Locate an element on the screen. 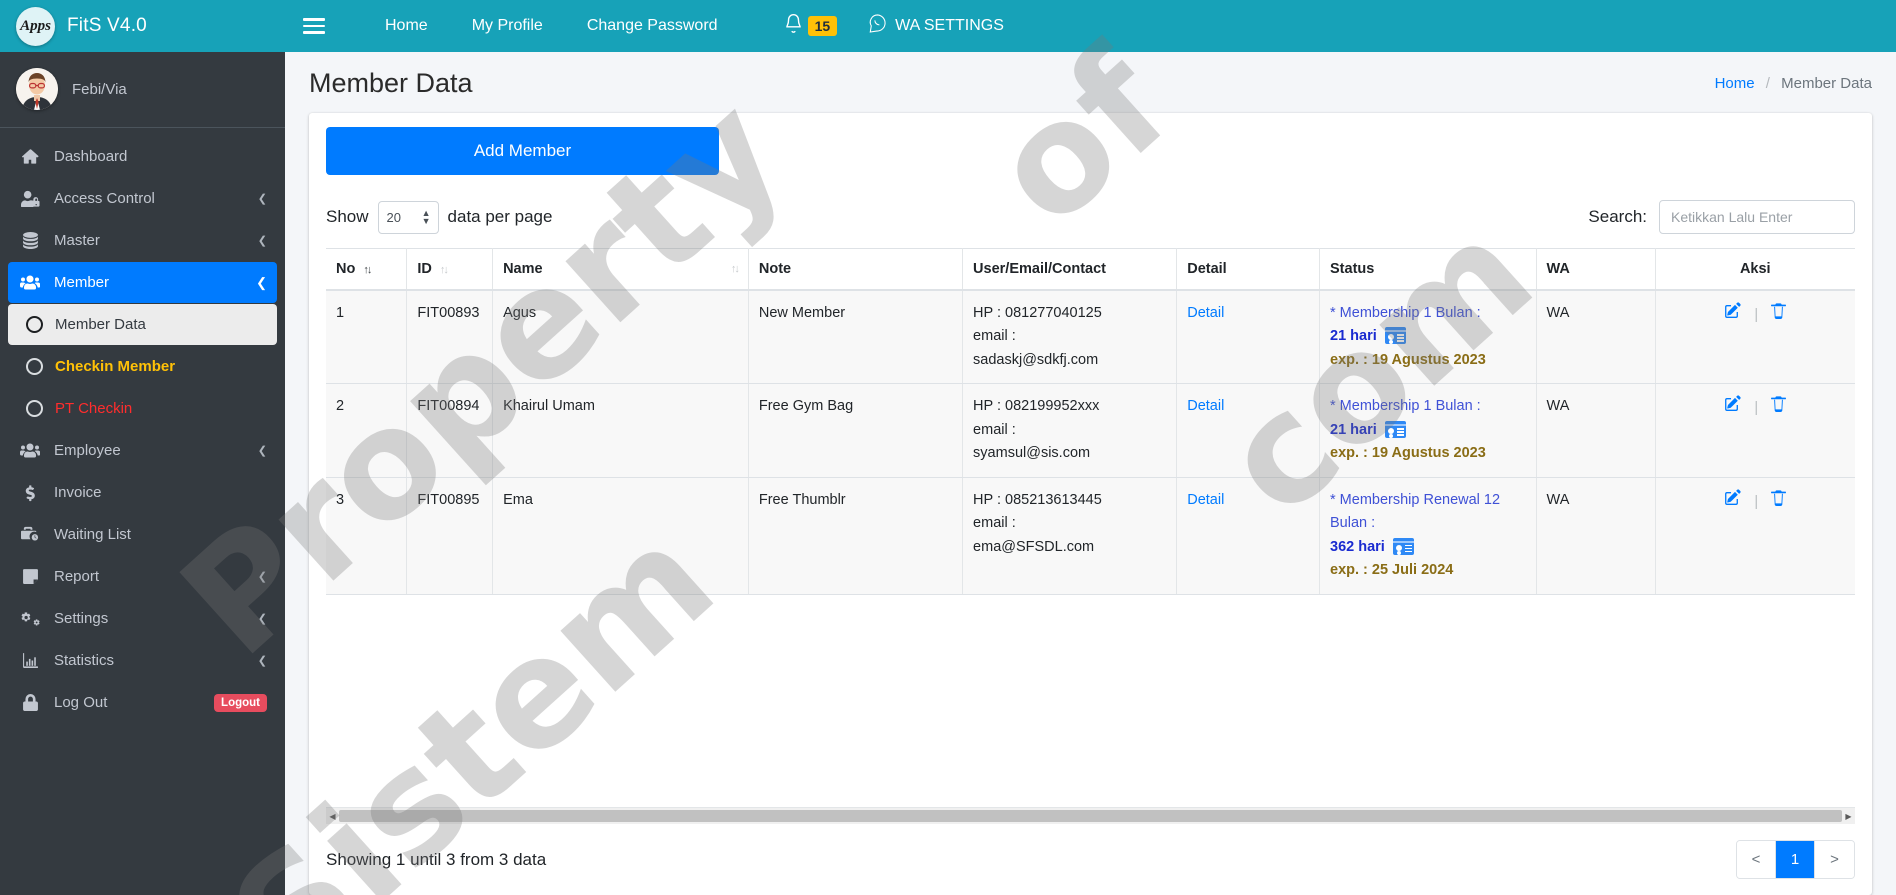 The image size is (1896, 895). horizontal-scrollbar: ◀ ▶ is located at coordinates (1090, 815).